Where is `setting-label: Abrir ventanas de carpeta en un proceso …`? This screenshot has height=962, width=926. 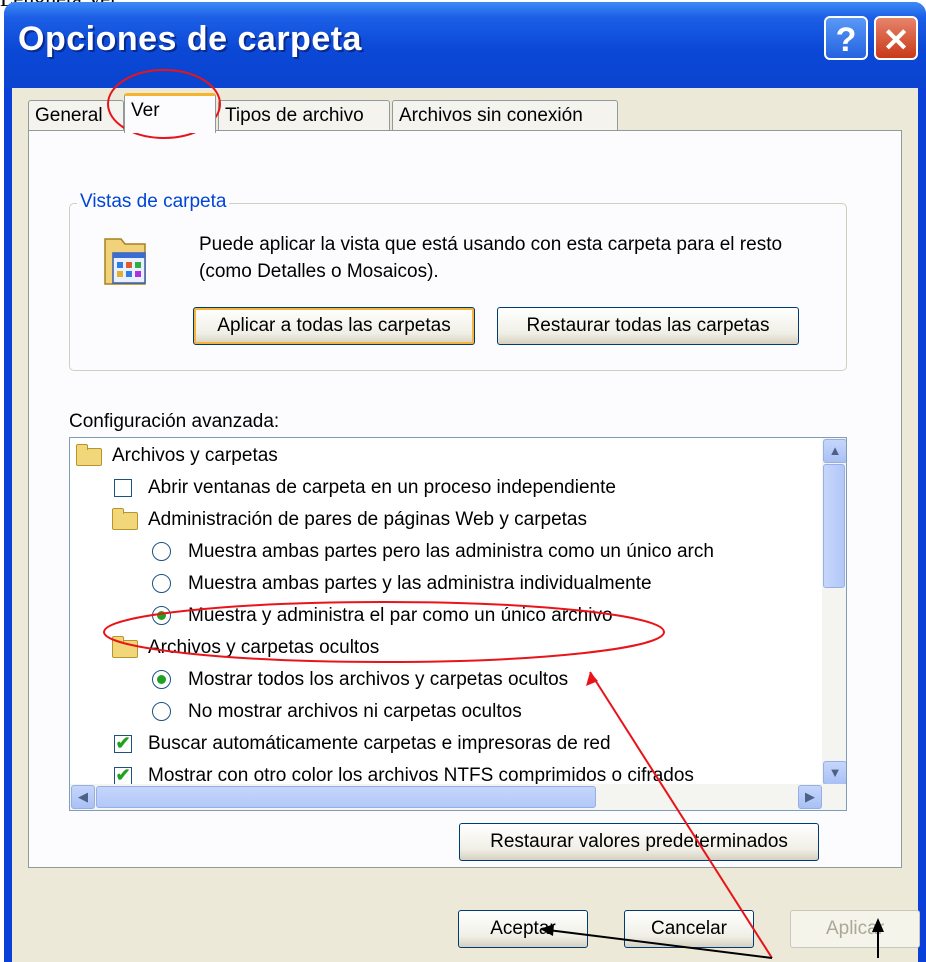
setting-label: Abrir ventanas de carpeta en un proceso … is located at coordinates (382, 487).